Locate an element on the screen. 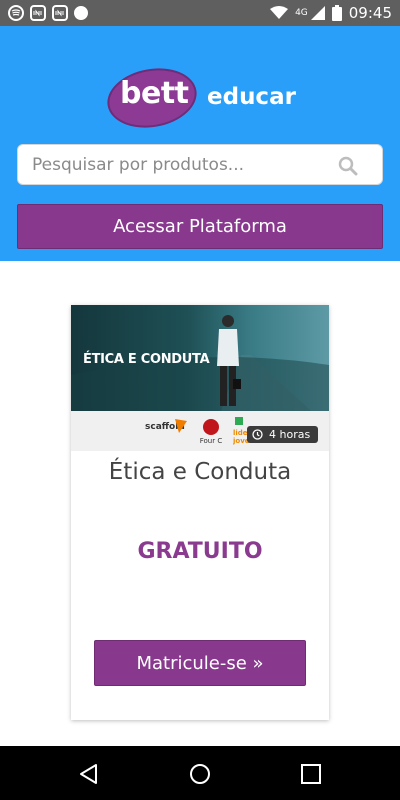 The width and height of the screenshot is (400, 800). status-bar: 4G 09:45 is located at coordinates (200, 13).